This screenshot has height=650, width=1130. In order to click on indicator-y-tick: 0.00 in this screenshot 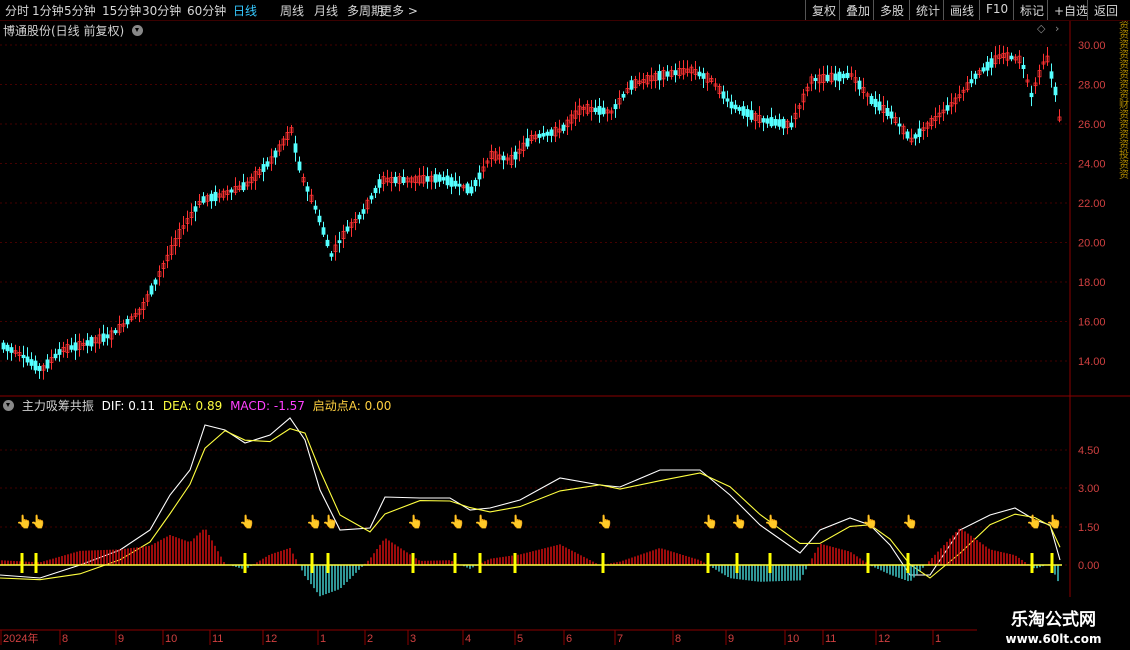, I will do `click(1088, 566)`.